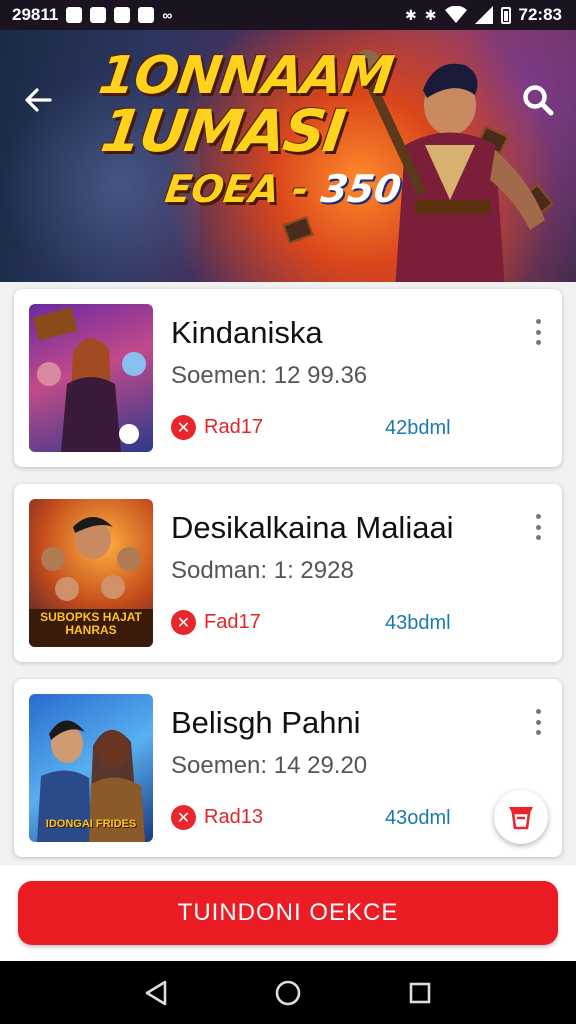  What do you see at coordinates (146, 15) in the screenshot?
I see `notification-icon` at bounding box center [146, 15].